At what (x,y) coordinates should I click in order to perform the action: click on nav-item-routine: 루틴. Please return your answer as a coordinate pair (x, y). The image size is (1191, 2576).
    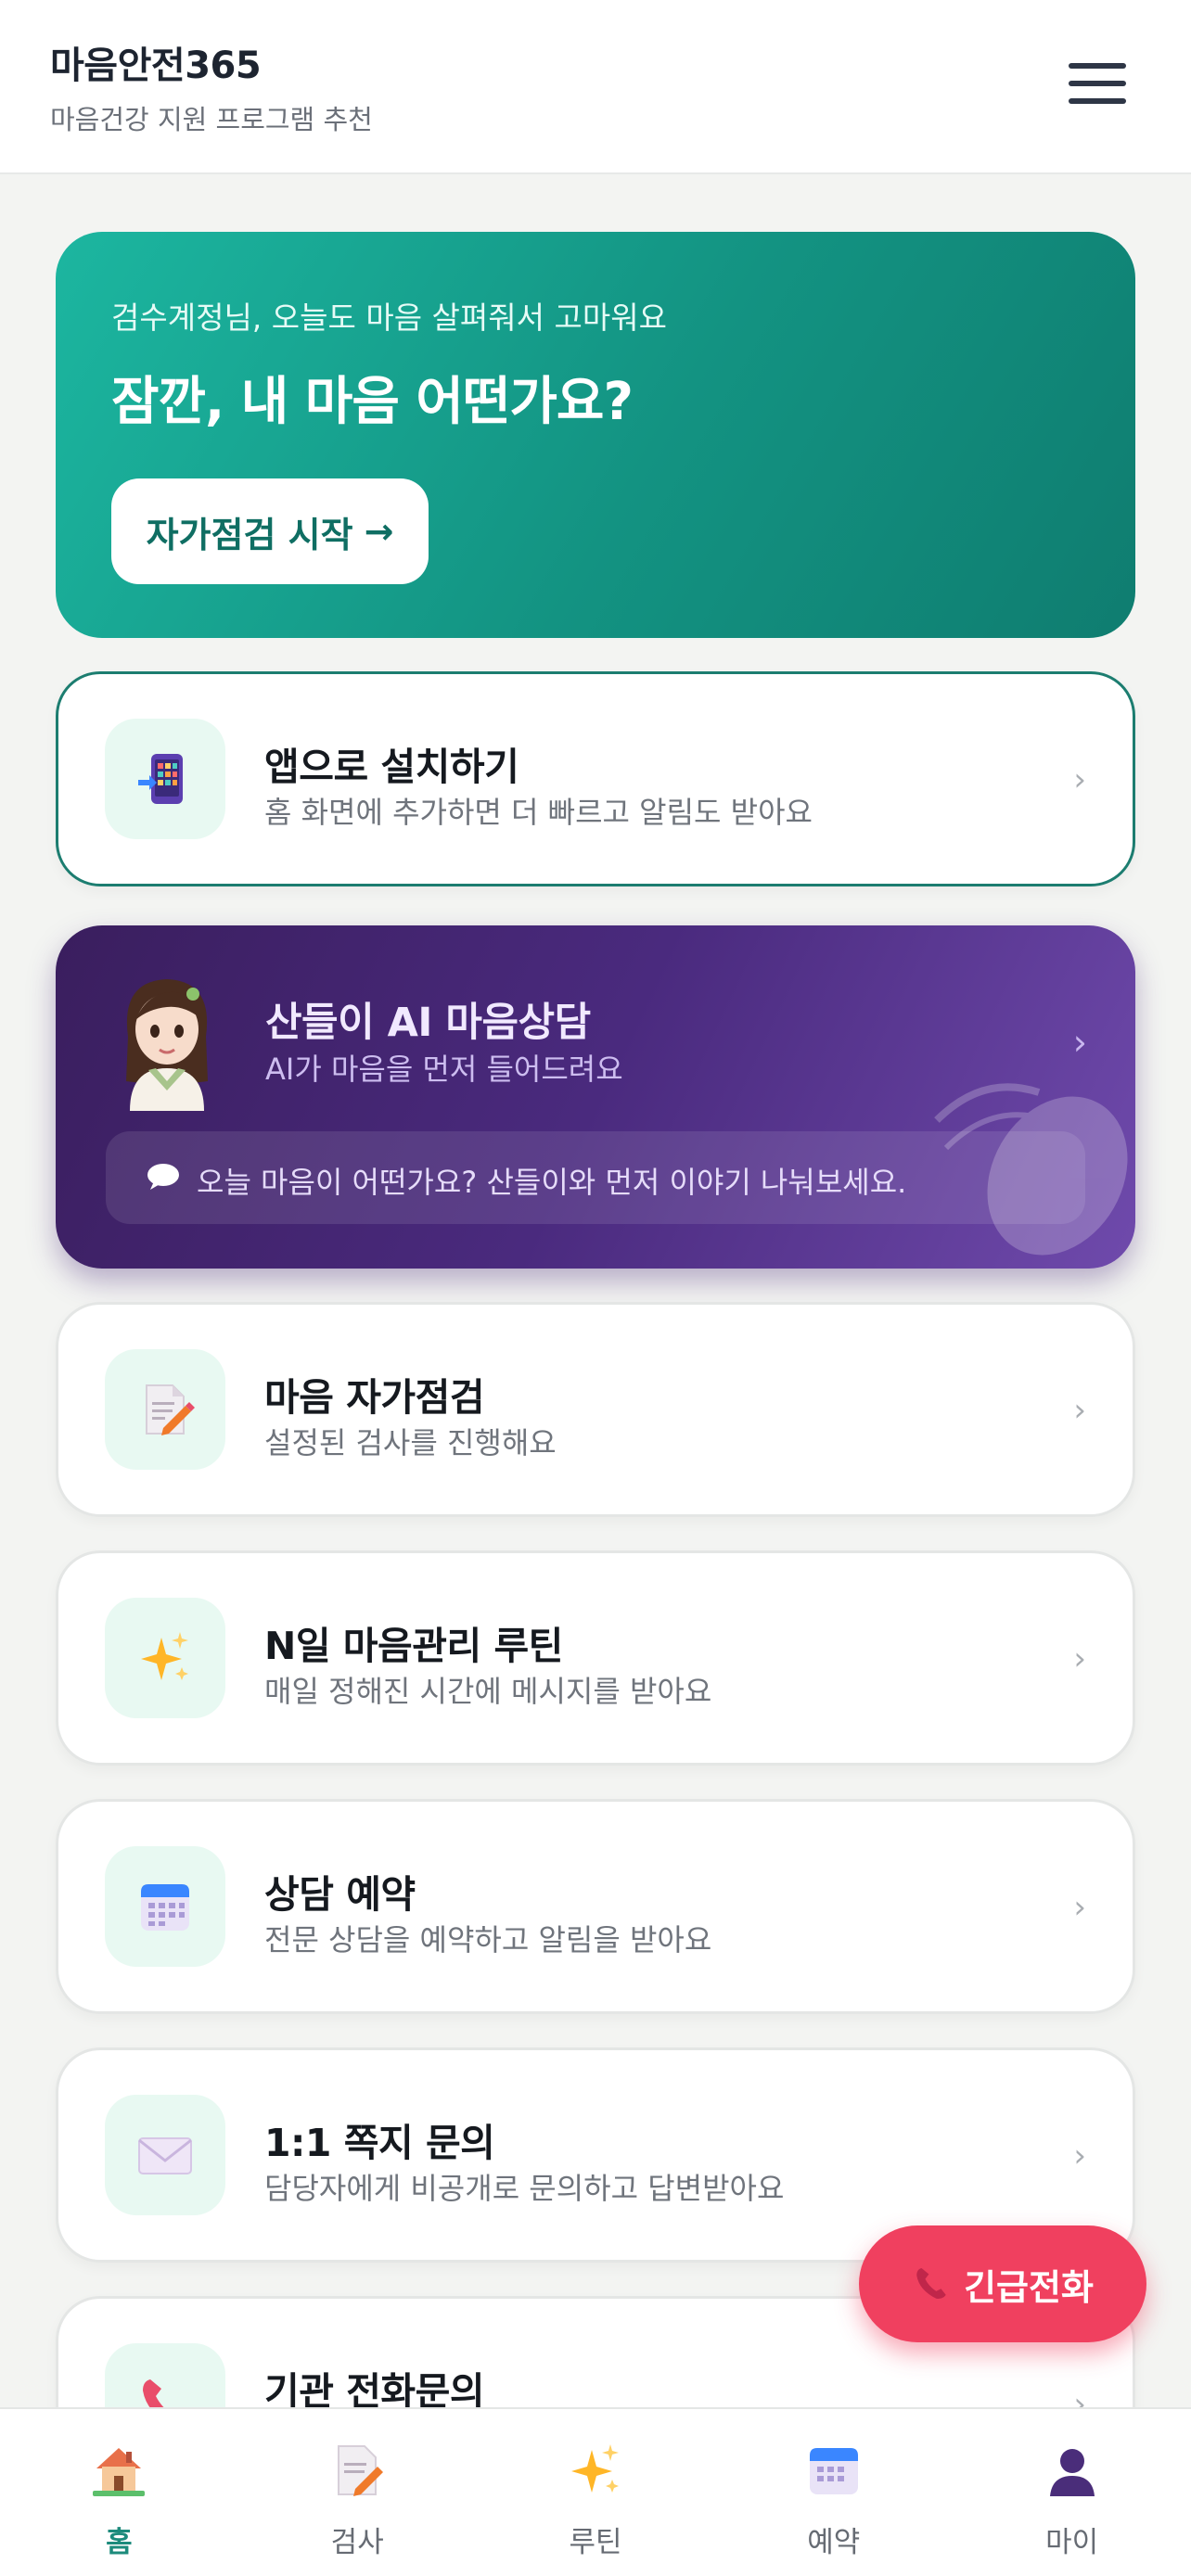
    Looking at the image, I should click on (596, 2492).